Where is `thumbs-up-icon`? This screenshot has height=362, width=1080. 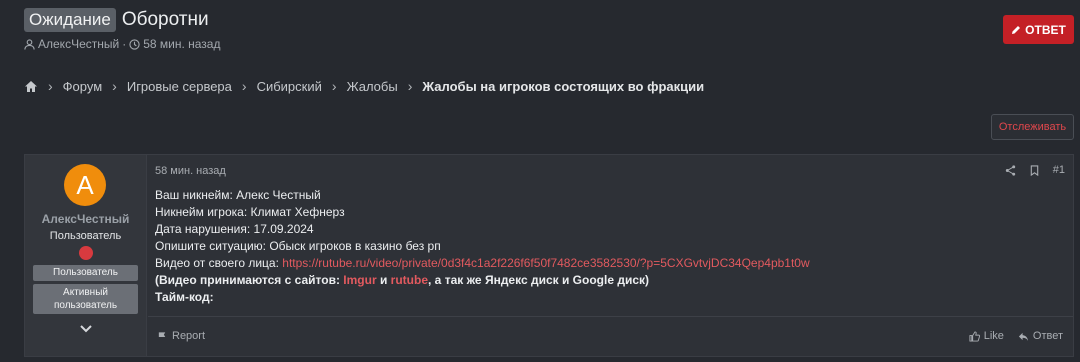 thumbs-up-icon is located at coordinates (974, 336).